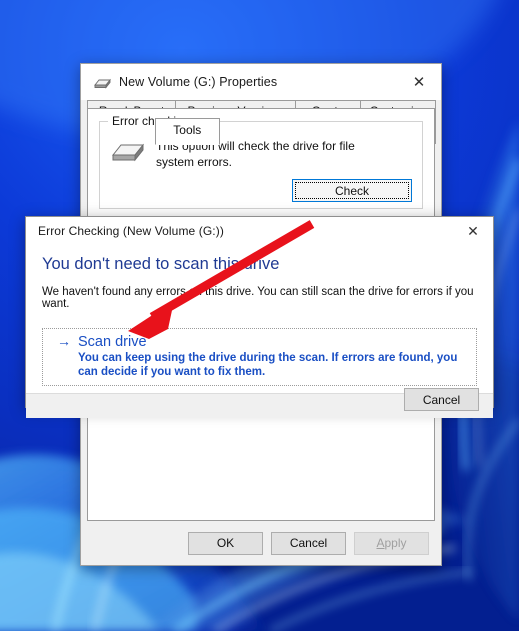  Describe the element at coordinates (198, 82) in the screenshot. I see `properties-title: New Volume (G:) Properties` at that location.